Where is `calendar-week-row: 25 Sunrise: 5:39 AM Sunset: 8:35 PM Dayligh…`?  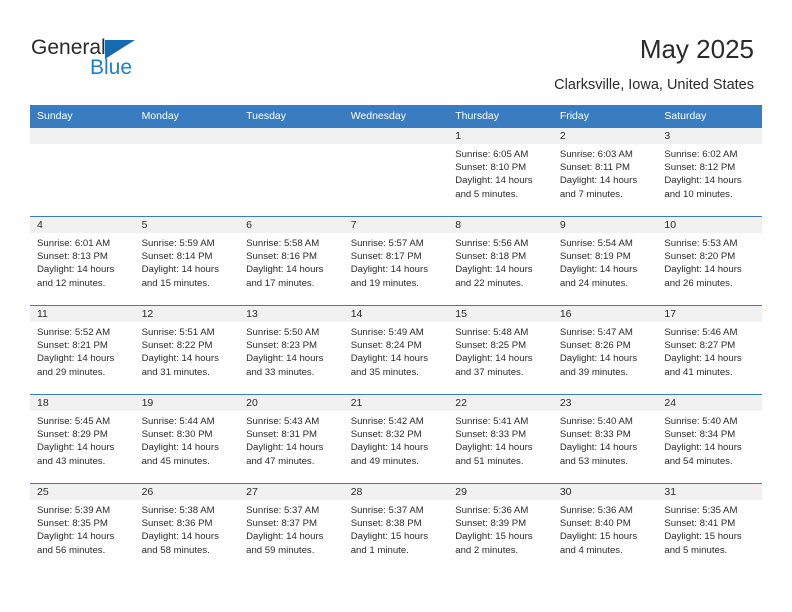
calendar-week-row: 25 Sunrise: 5:39 AM Sunset: 8:35 PM Dayligh… is located at coordinates (396, 528).